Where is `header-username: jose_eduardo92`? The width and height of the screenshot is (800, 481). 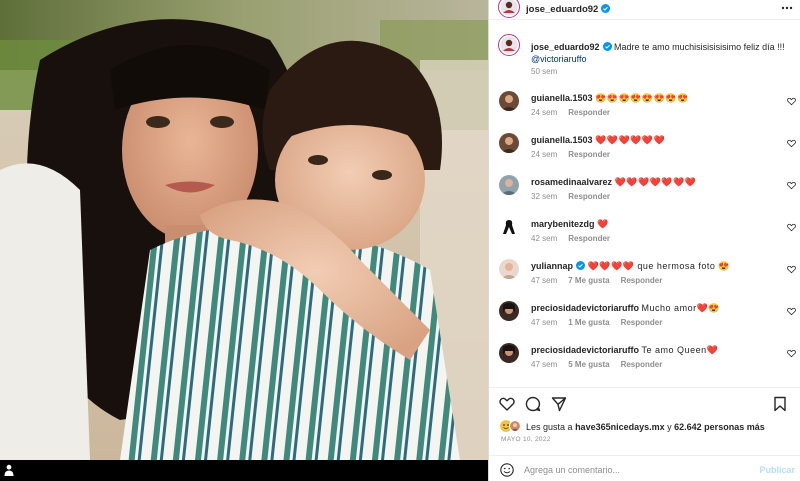
header-username: jose_eduardo92 is located at coordinates (568, 9).